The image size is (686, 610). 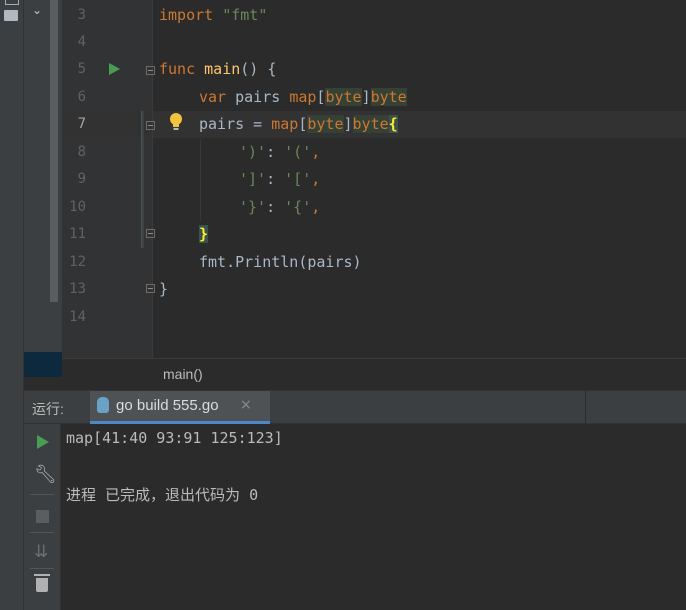 I want to click on keyword: func, so click(x=177, y=69).